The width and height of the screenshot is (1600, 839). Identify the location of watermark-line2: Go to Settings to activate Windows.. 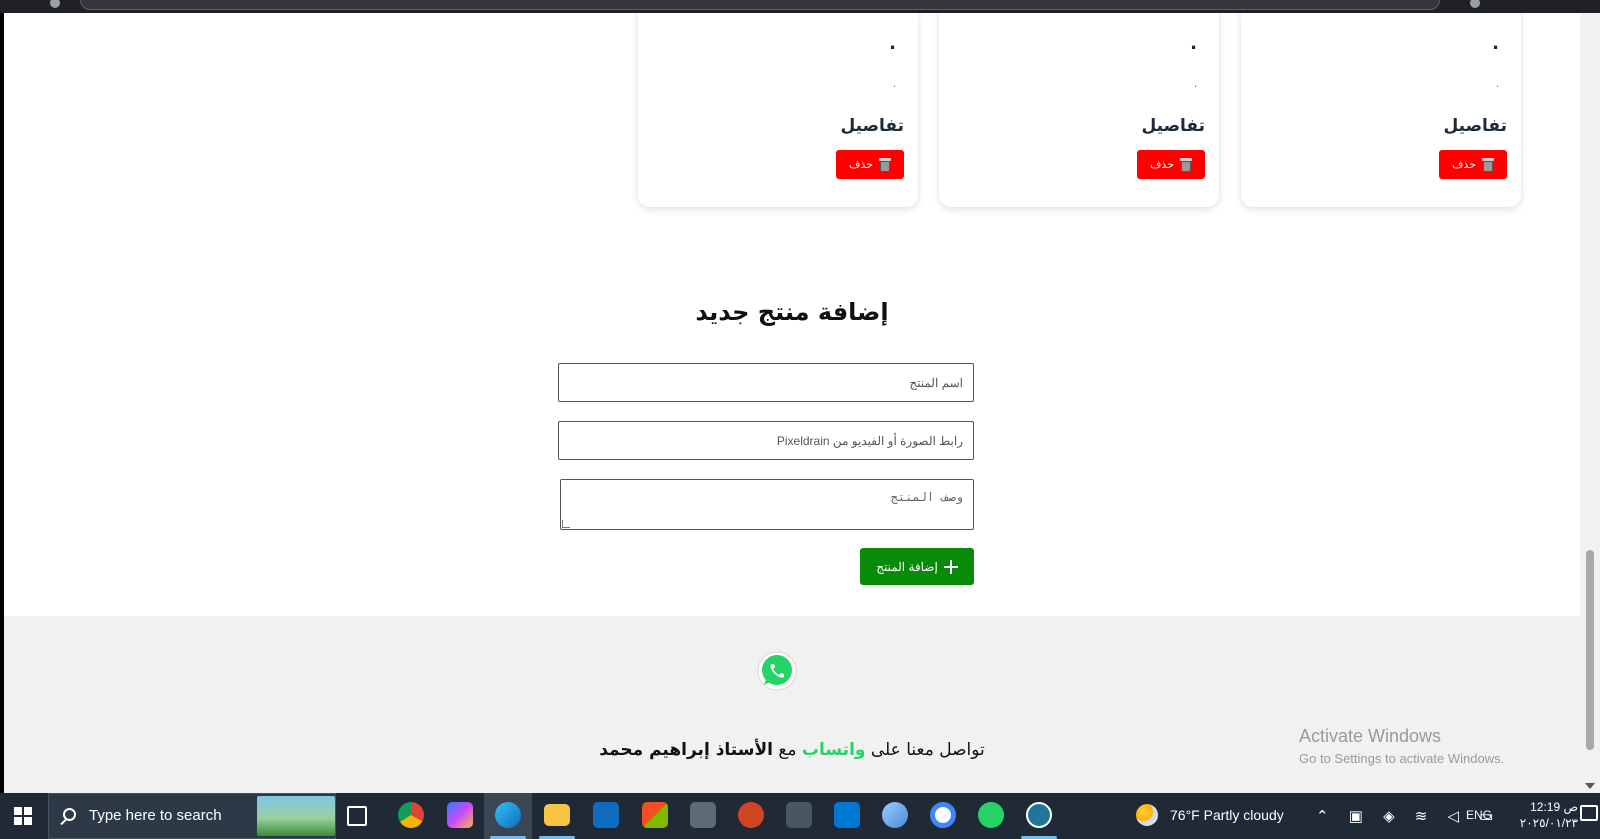
(1402, 758).